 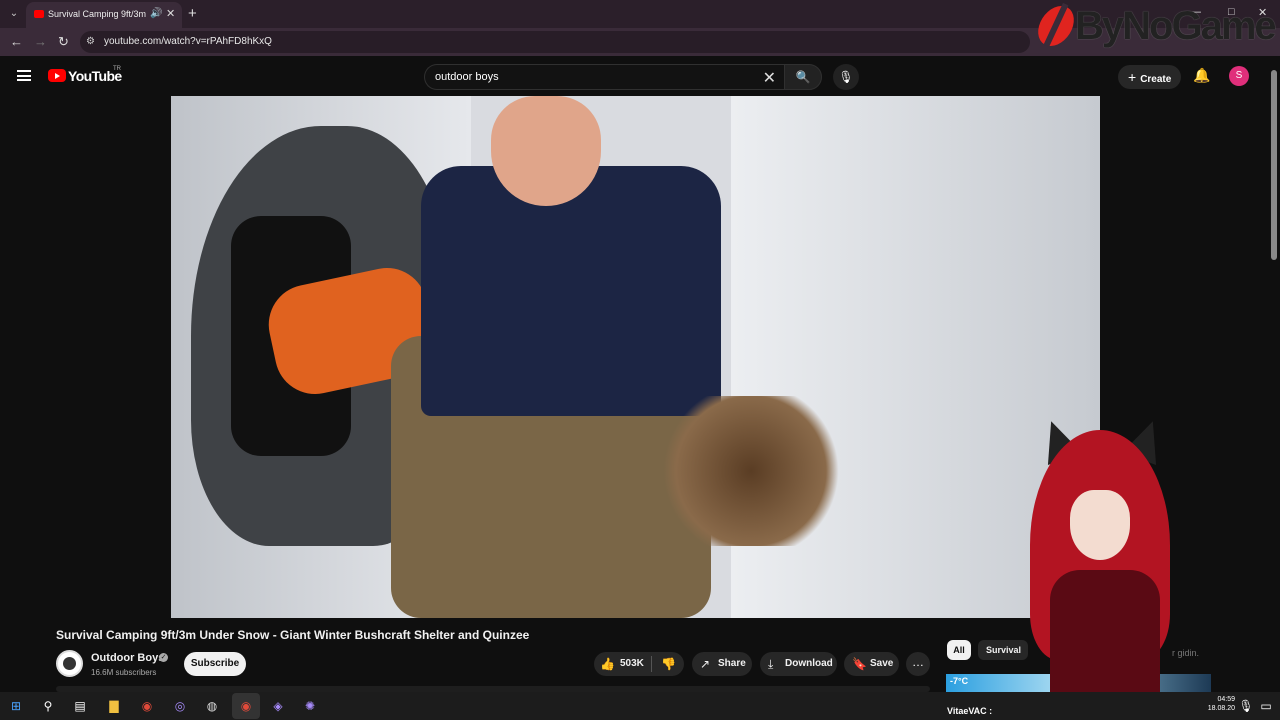 What do you see at coordinates (809, 663) in the screenshot?
I see `download-label: Download` at bounding box center [809, 663].